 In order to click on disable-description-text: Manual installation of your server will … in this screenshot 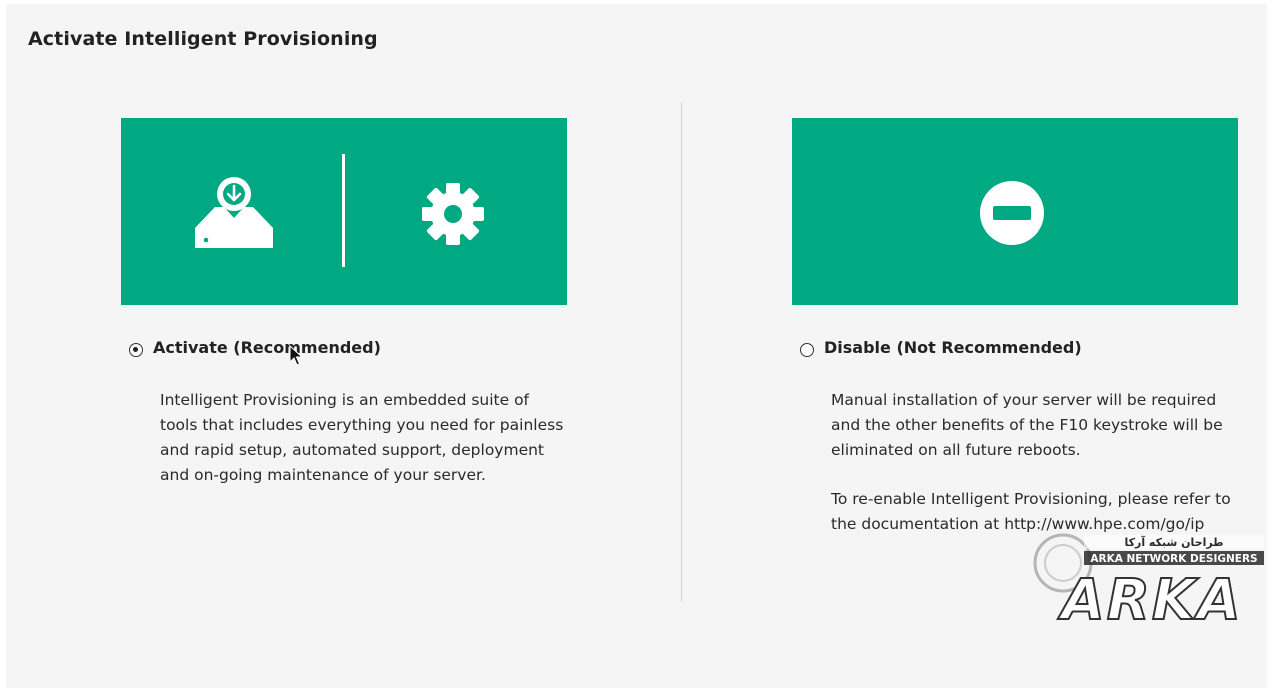, I will do `click(1027, 425)`.